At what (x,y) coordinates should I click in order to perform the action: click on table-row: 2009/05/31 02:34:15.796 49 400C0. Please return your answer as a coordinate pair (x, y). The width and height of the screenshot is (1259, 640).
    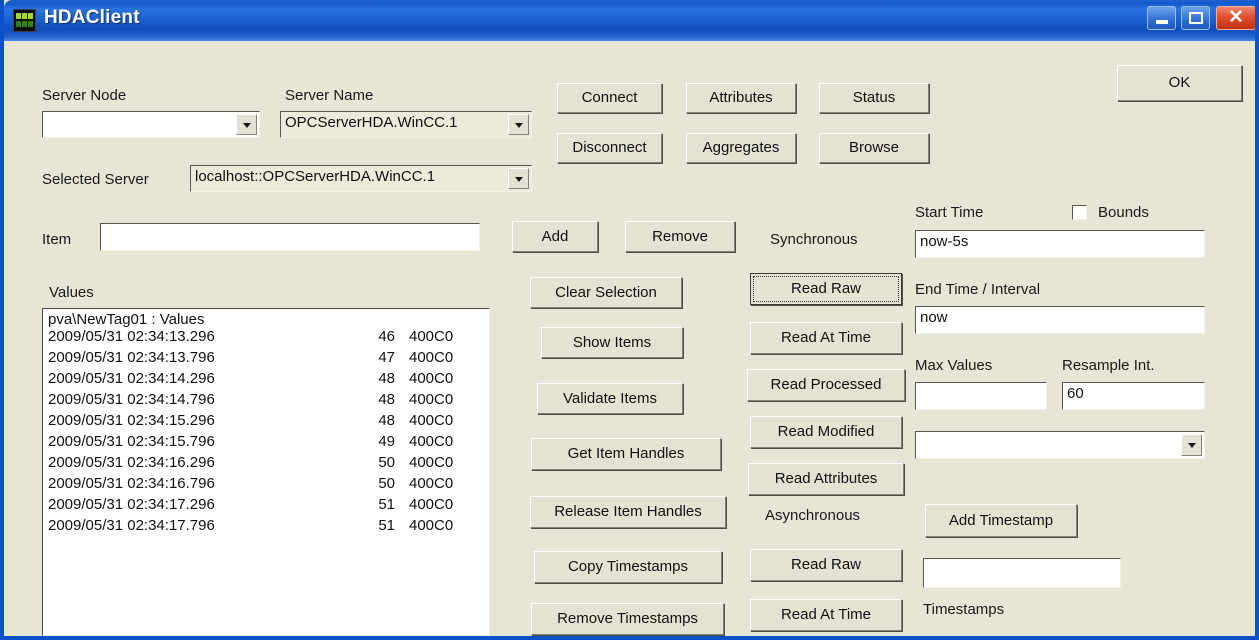
    Looking at the image, I should click on (266, 443).